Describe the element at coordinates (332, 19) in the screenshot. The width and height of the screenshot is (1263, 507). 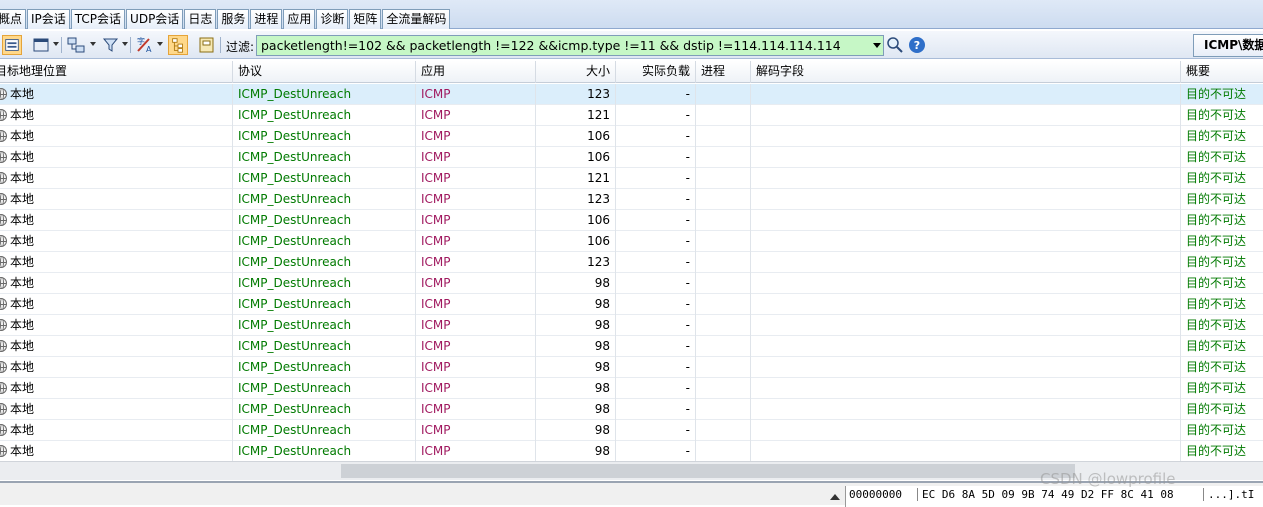
I see `tab: 诊断` at that location.